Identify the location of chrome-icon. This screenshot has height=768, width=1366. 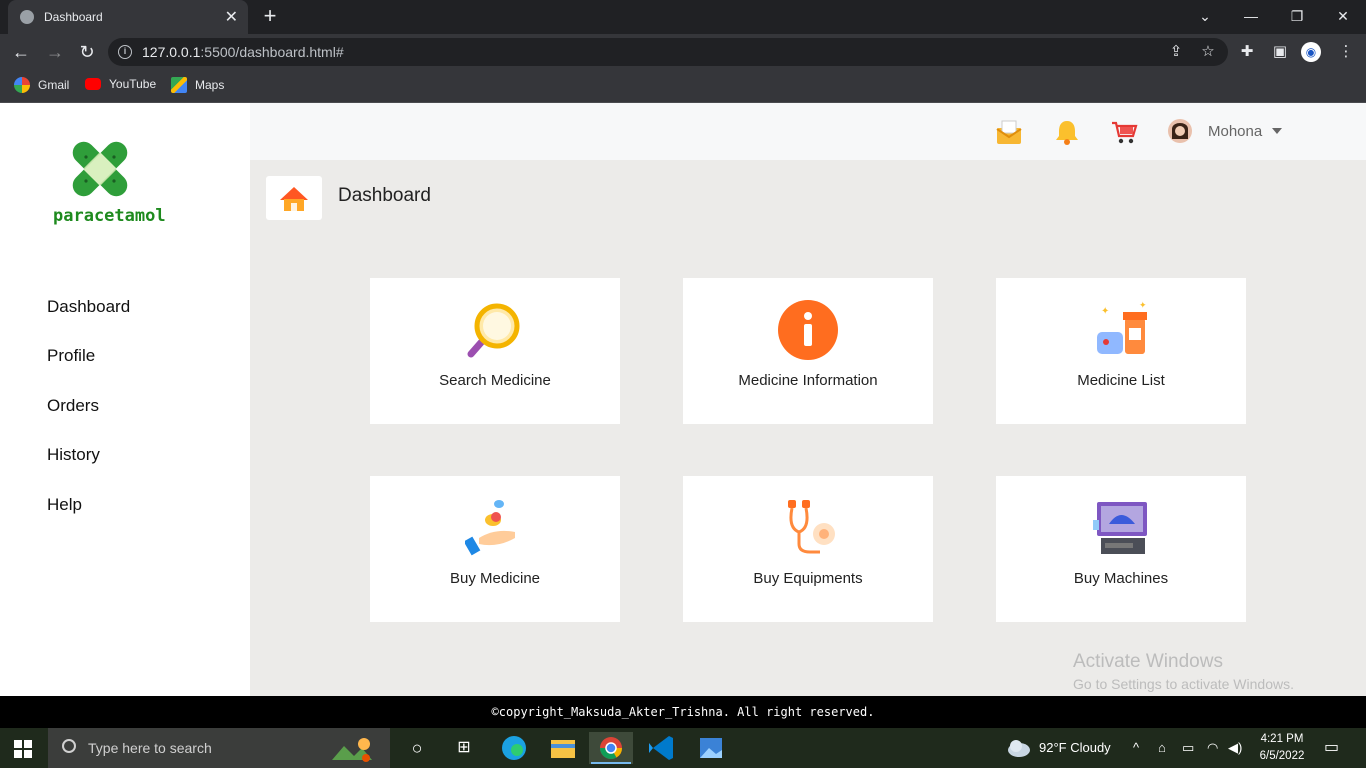
(611, 748).